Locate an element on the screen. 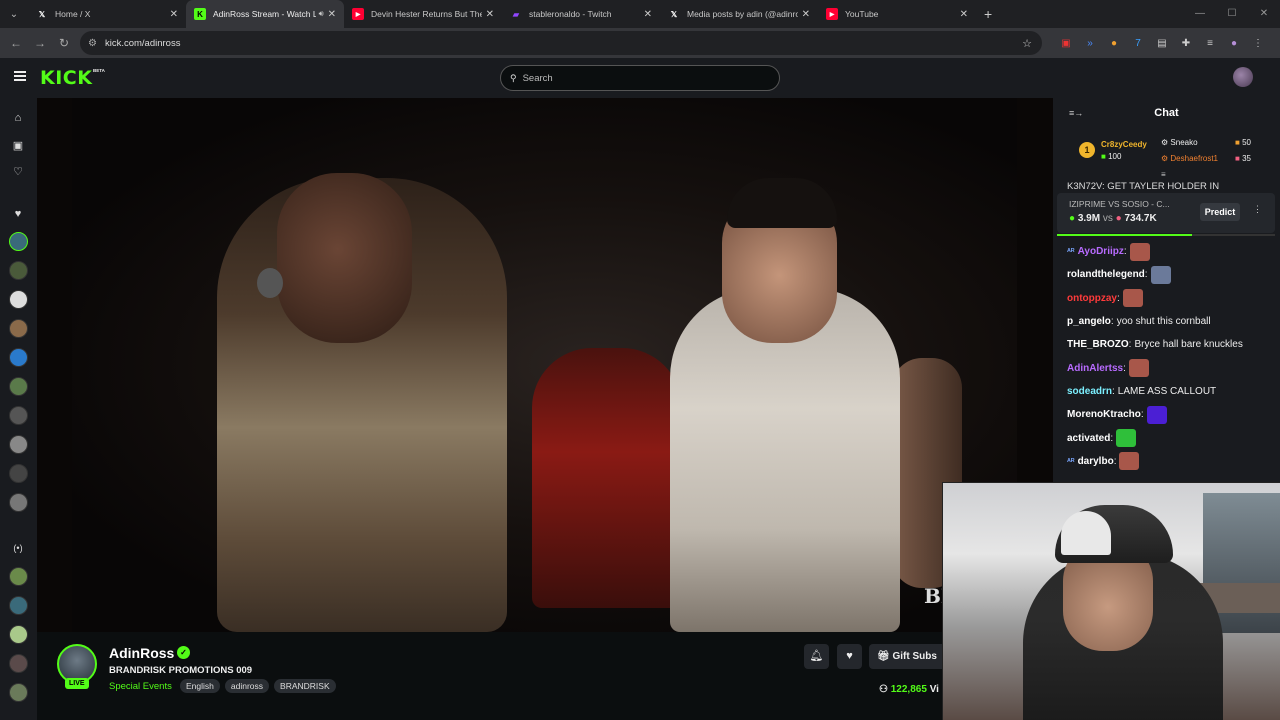 This screenshot has width=1280, height=720. browser-tab: ▰ stableronaldo - Twitch ✕ is located at coordinates (581, 14).